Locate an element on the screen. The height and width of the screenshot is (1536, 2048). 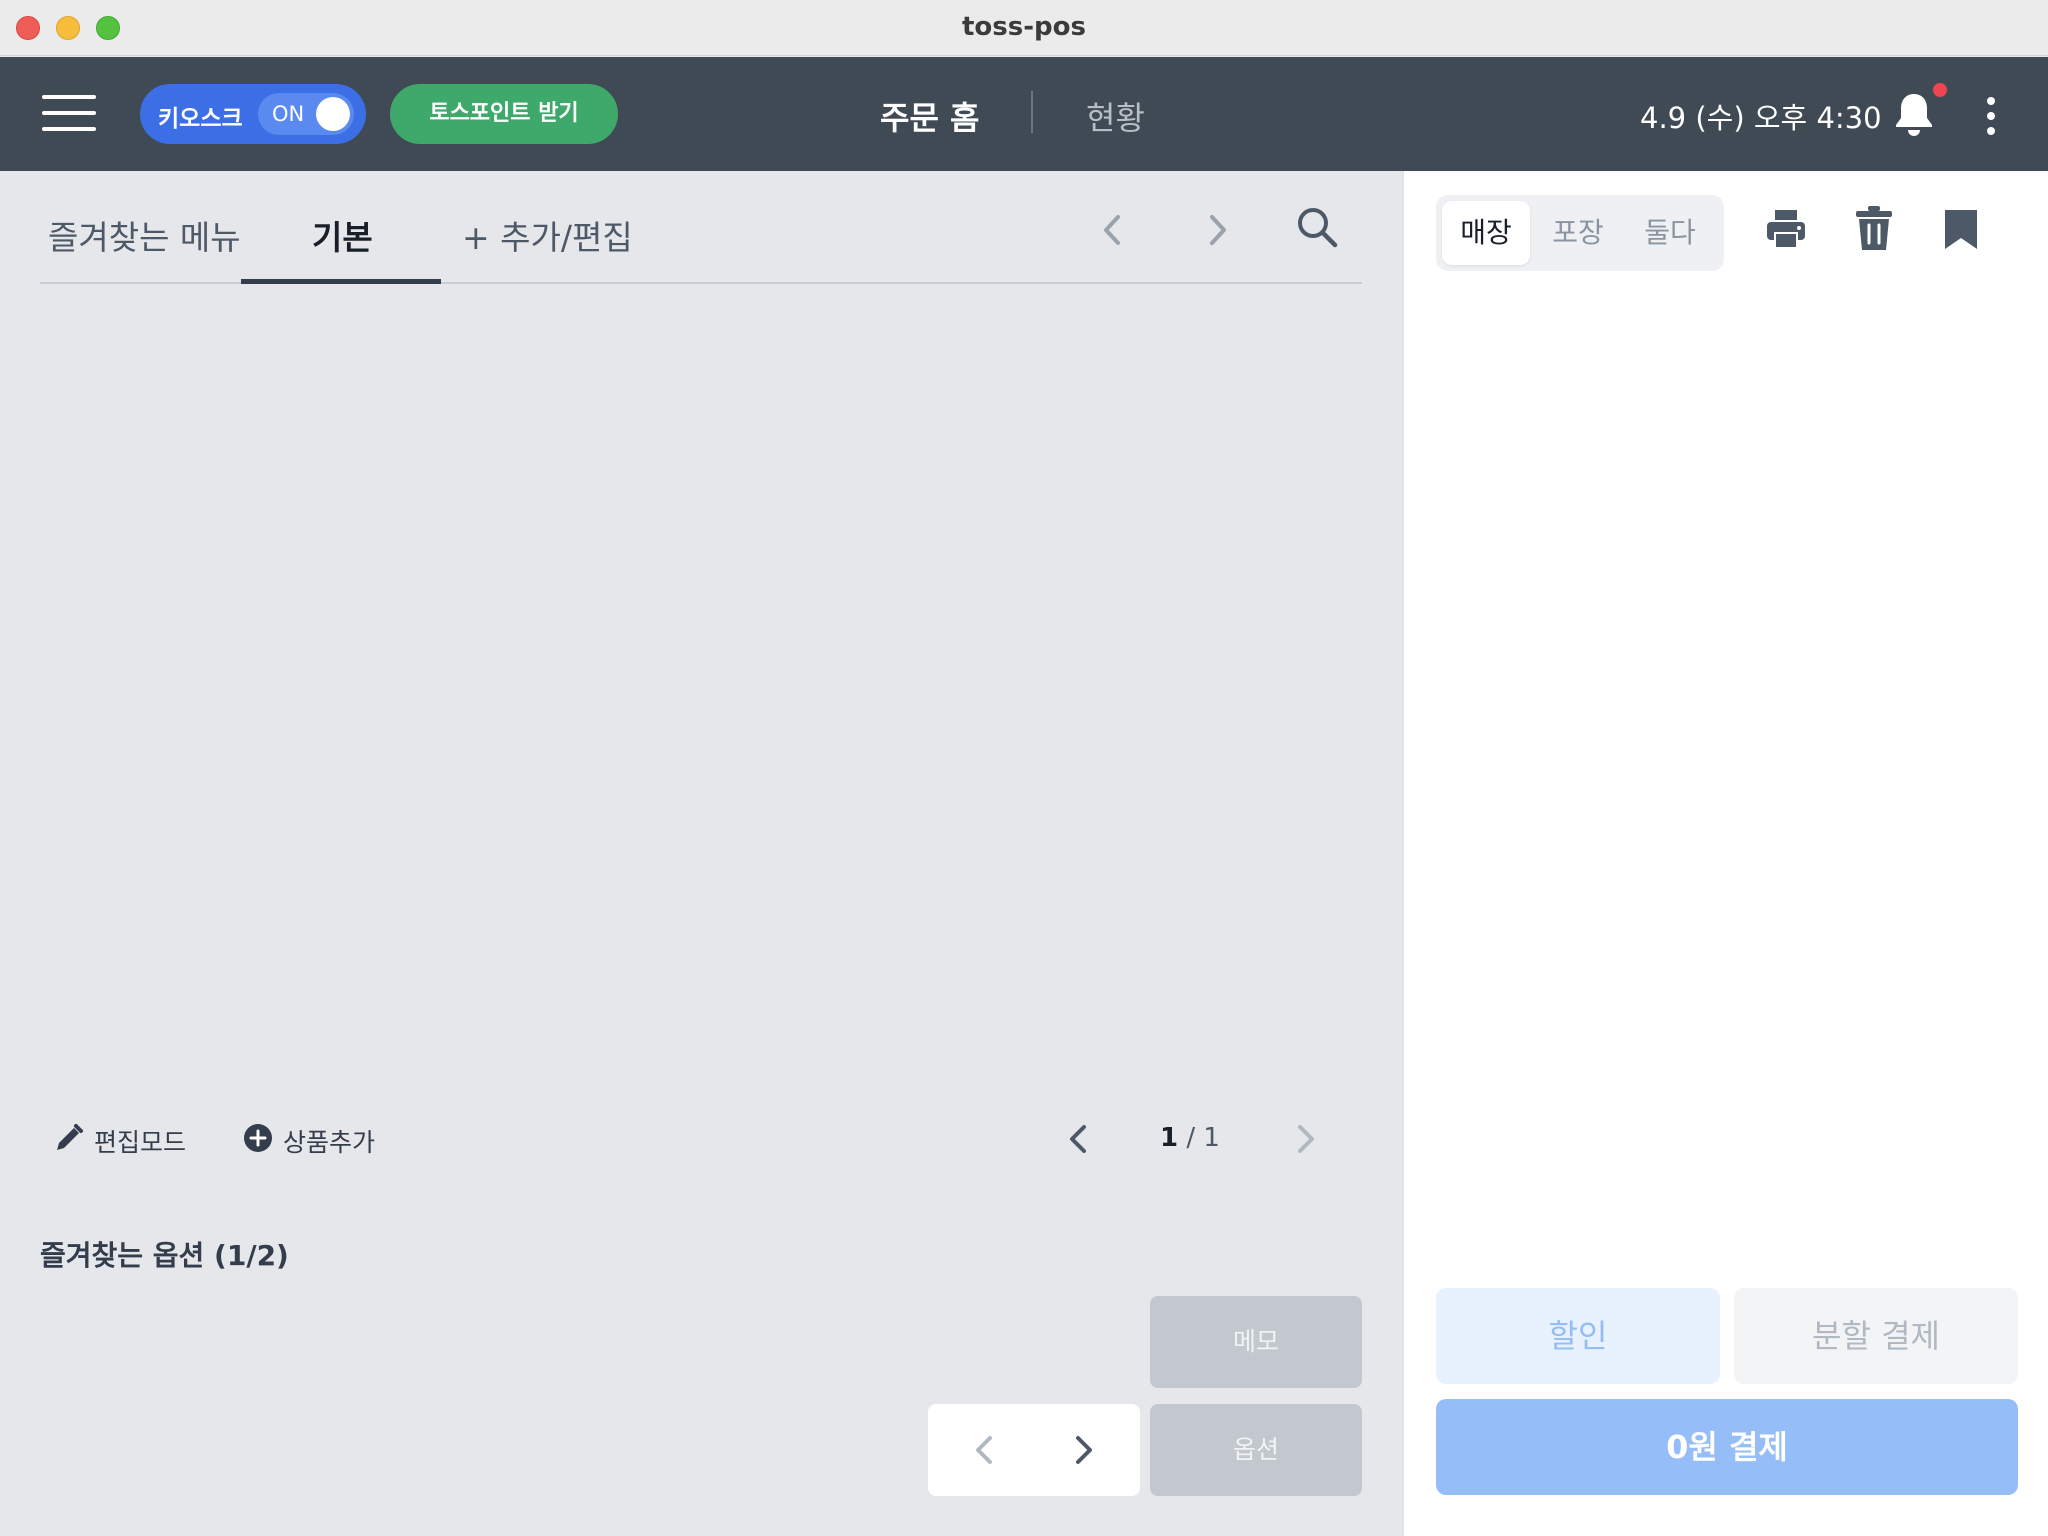
favorite-options-title: 즐겨찾는 옵션 (1/2) is located at coordinates (164, 1255).